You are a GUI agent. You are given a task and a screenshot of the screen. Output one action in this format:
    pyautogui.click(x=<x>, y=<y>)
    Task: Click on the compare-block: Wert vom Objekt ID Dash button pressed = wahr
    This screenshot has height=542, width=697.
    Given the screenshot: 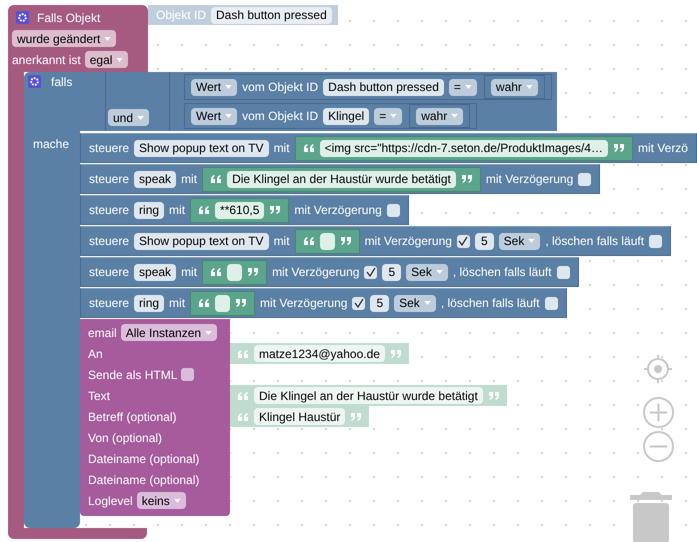 What is the action you would take?
    pyautogui.click(x=368, y=87)
    